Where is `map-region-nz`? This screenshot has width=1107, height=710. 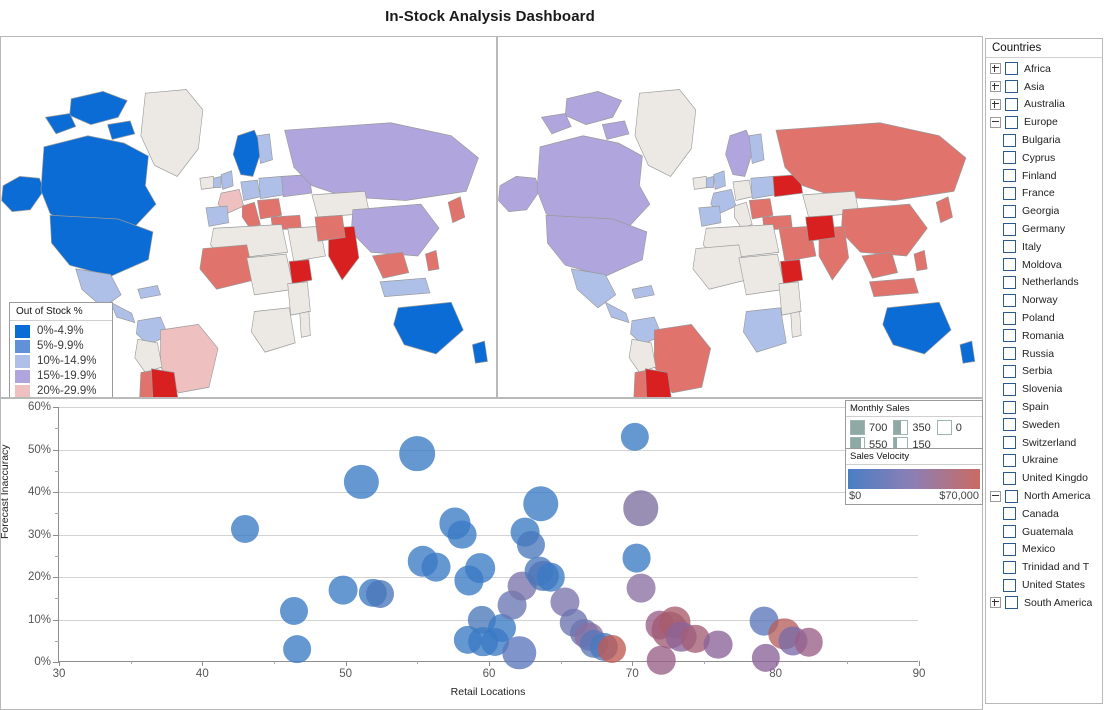 map-region-nz is located at coordinates (480, 352).